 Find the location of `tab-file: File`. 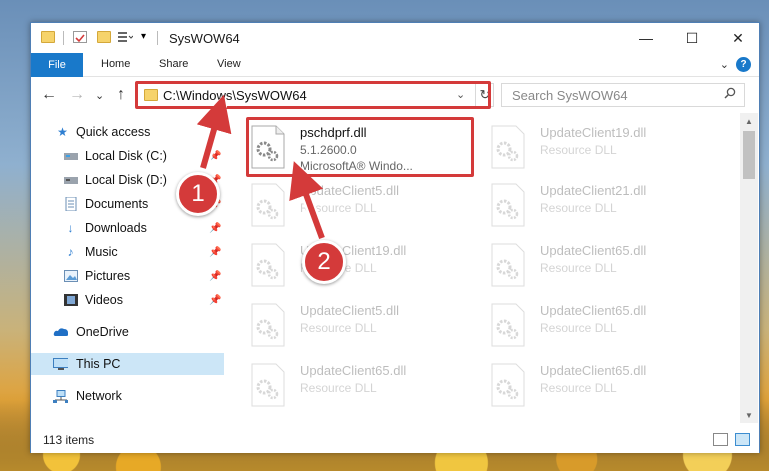

tab-file: File is located at coordinates (57, 65).